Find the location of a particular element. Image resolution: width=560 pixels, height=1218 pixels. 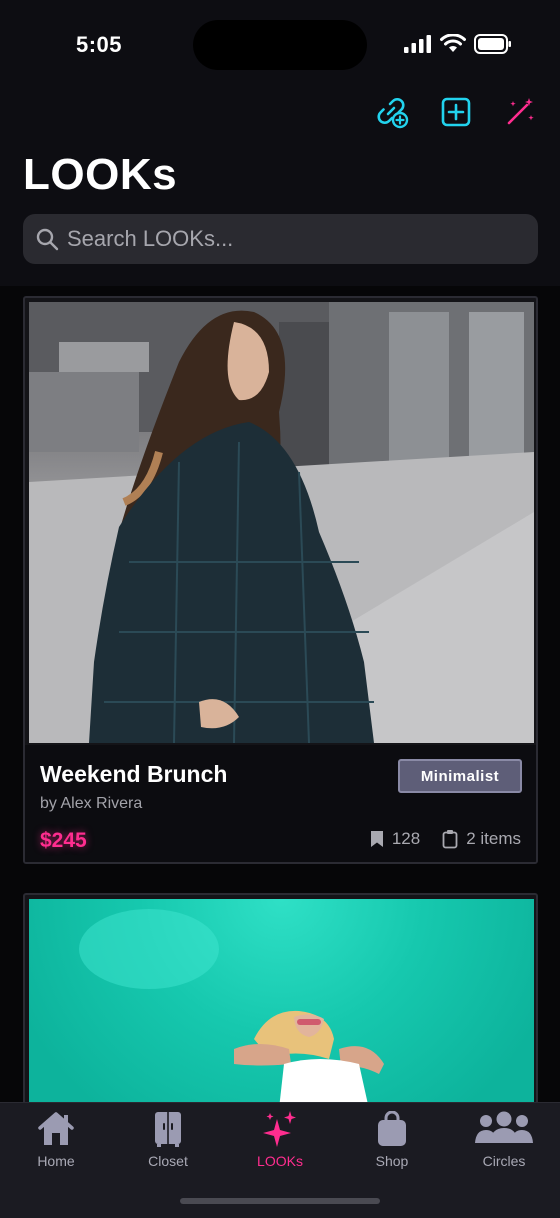

home-icon is located at coordinates (56, 1128).